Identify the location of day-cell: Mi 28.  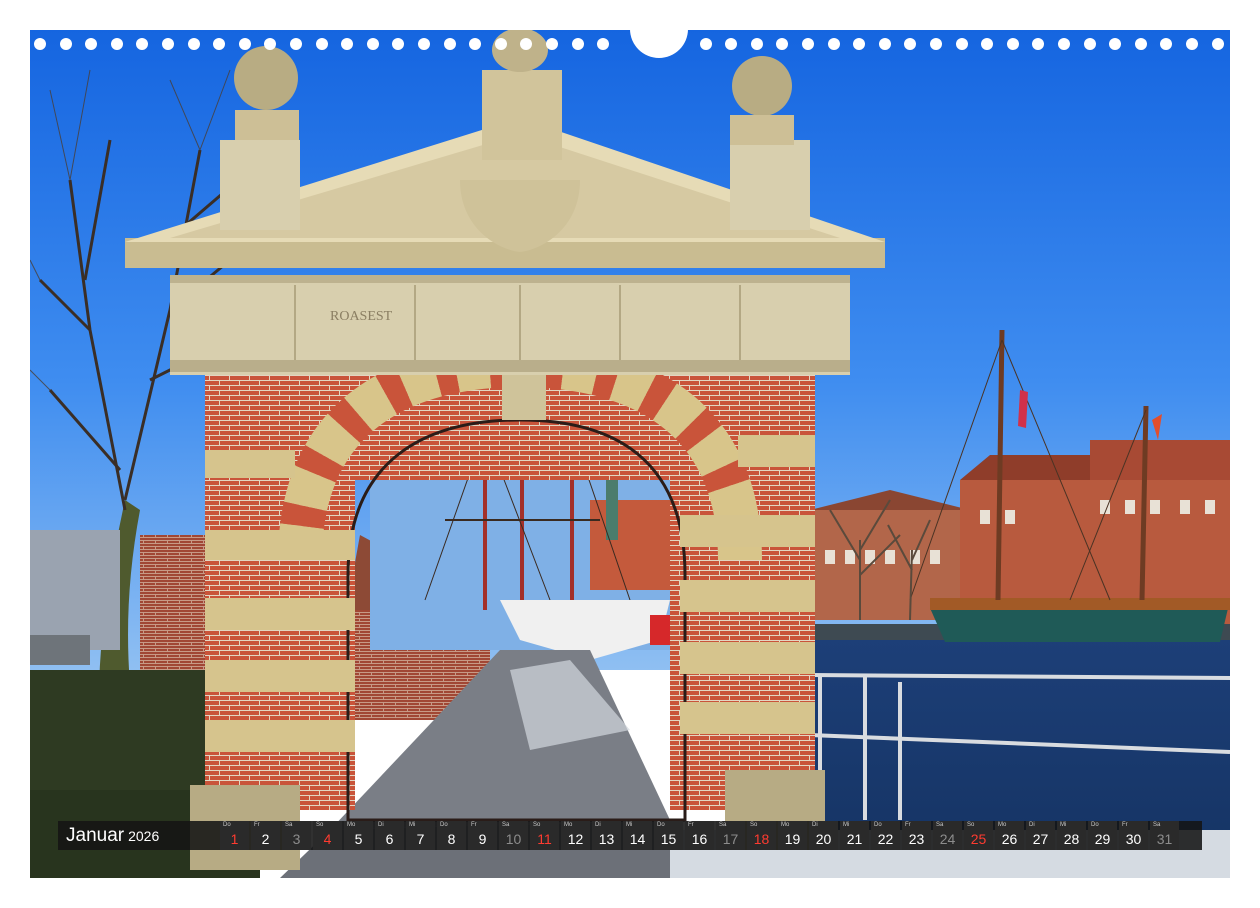
(1071, 835).